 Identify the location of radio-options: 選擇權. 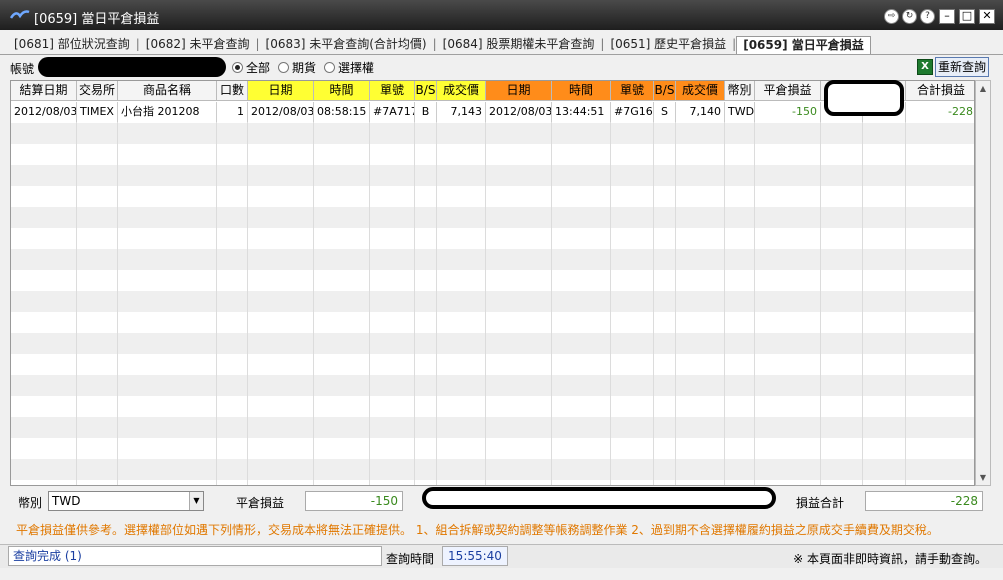
(349, 67).